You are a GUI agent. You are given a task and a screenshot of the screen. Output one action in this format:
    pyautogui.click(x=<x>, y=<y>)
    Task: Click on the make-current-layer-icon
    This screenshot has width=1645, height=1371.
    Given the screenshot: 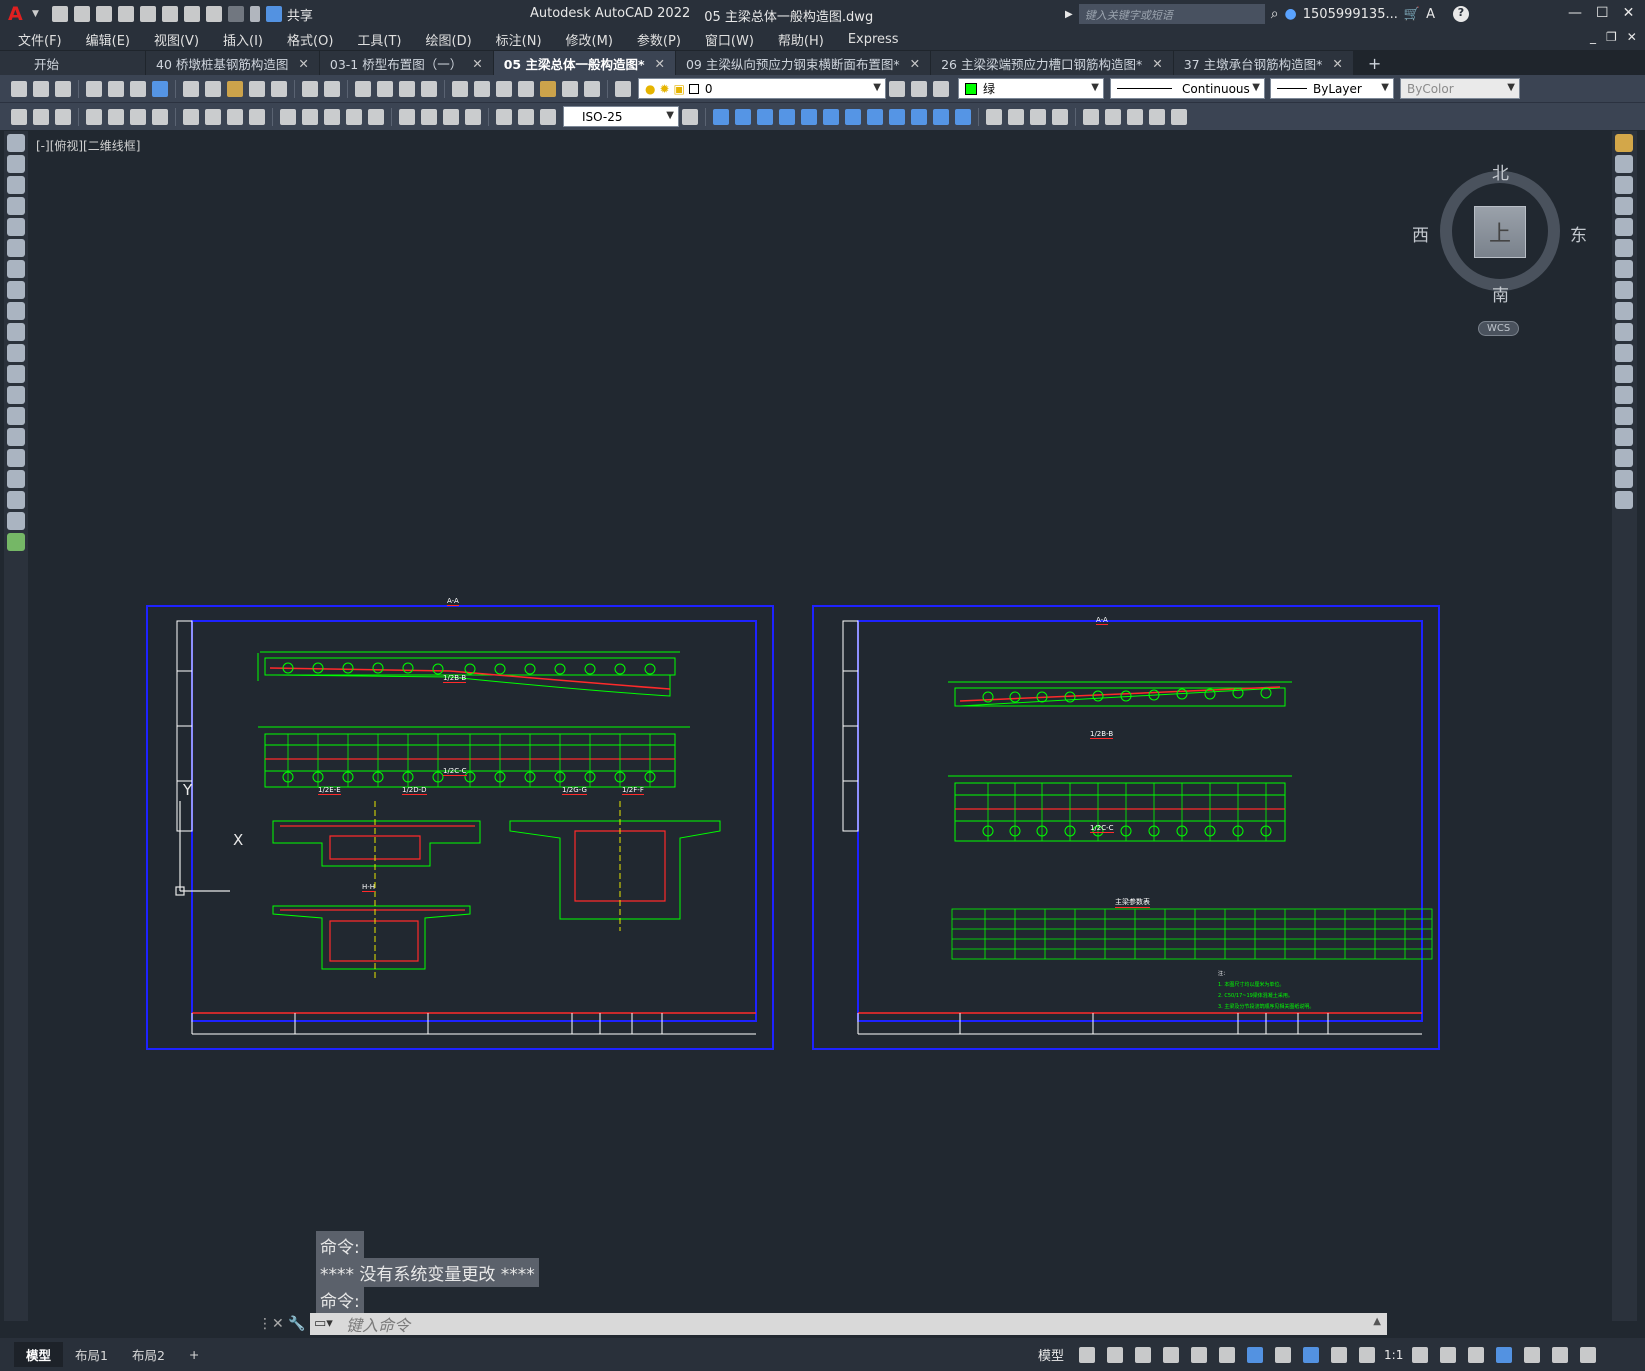 What is the action you would take?
    pyautogui.click(x=897, y=88)
    